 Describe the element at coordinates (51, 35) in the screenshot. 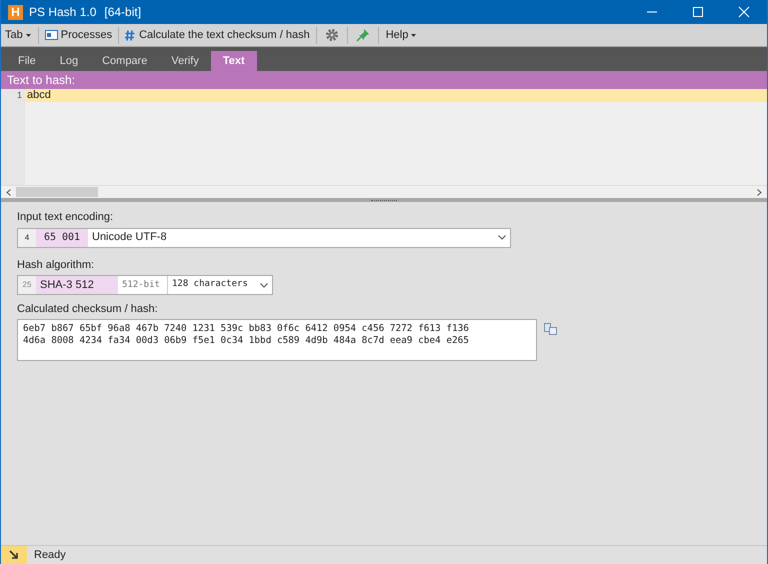

I see `window-icon` at that location.